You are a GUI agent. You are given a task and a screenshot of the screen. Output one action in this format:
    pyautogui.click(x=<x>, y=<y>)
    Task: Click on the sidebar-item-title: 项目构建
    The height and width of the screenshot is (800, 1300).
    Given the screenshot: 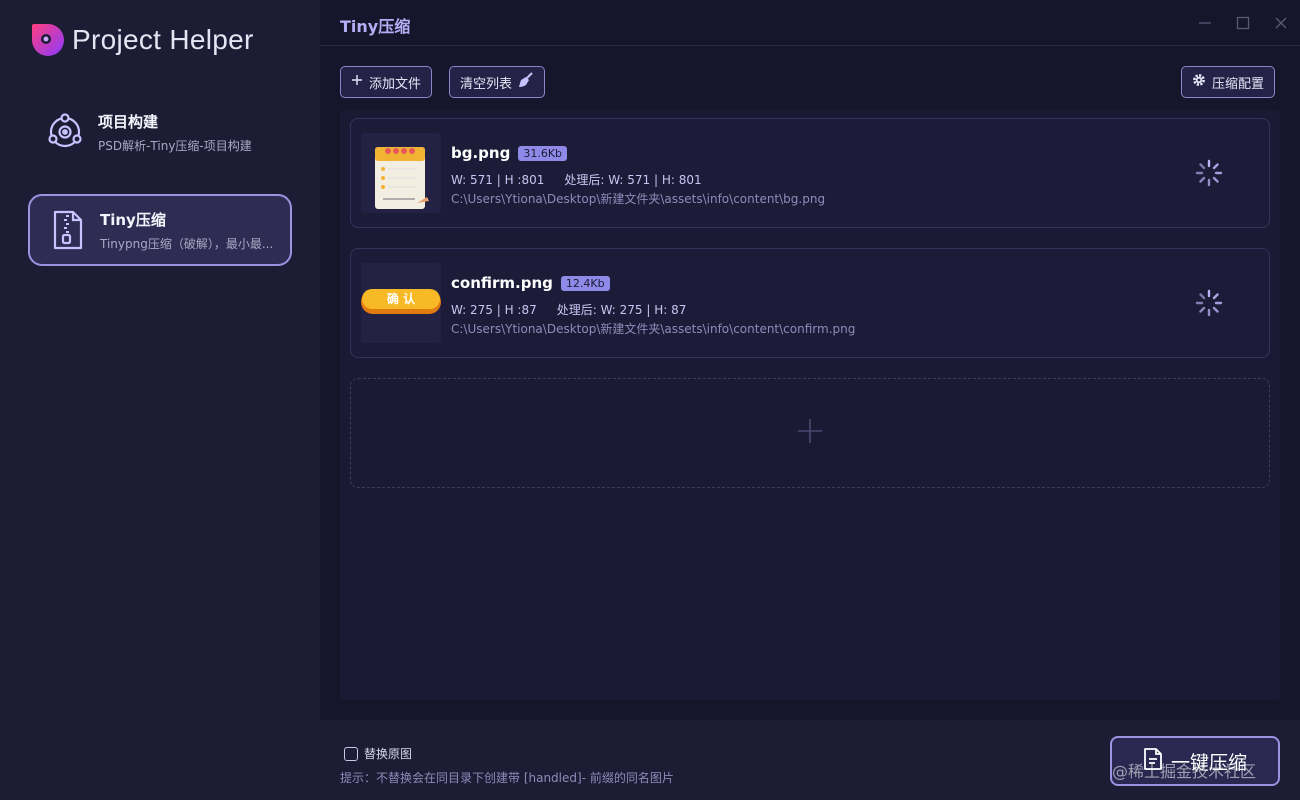 What is the action you would take?
    pyautogui.click(x=128, y=121)
    